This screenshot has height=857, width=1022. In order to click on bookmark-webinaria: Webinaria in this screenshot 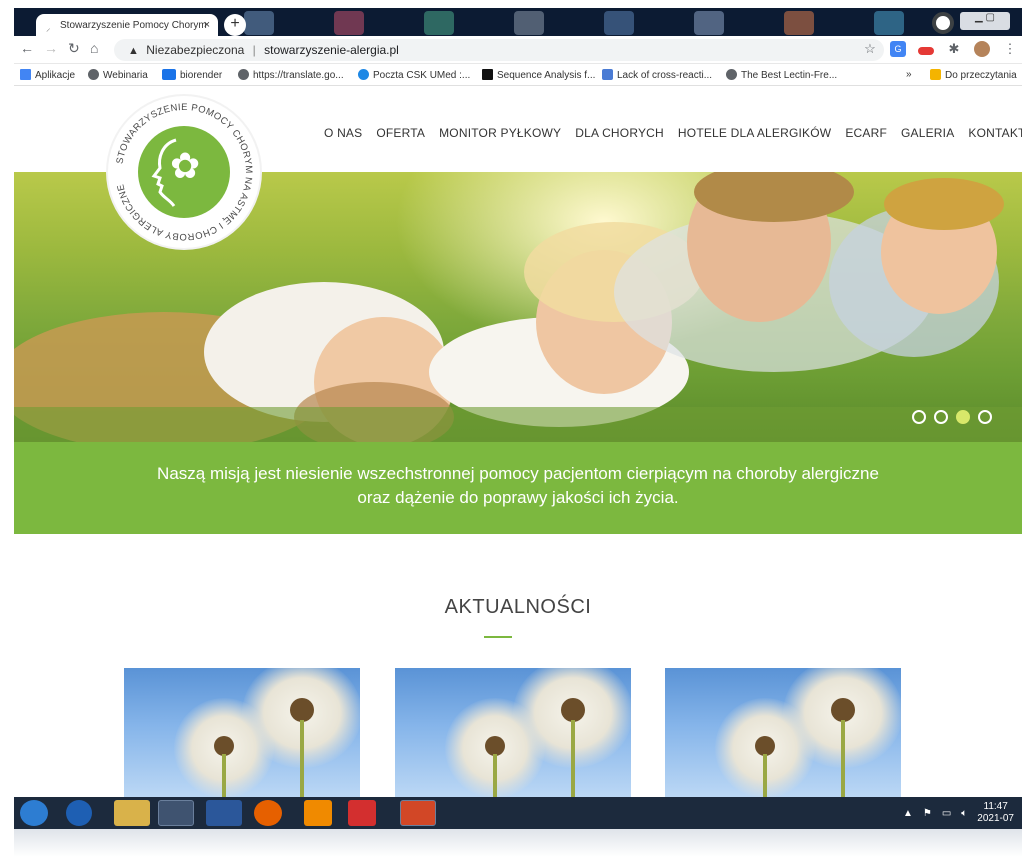, I will do `click(118, 75)`.